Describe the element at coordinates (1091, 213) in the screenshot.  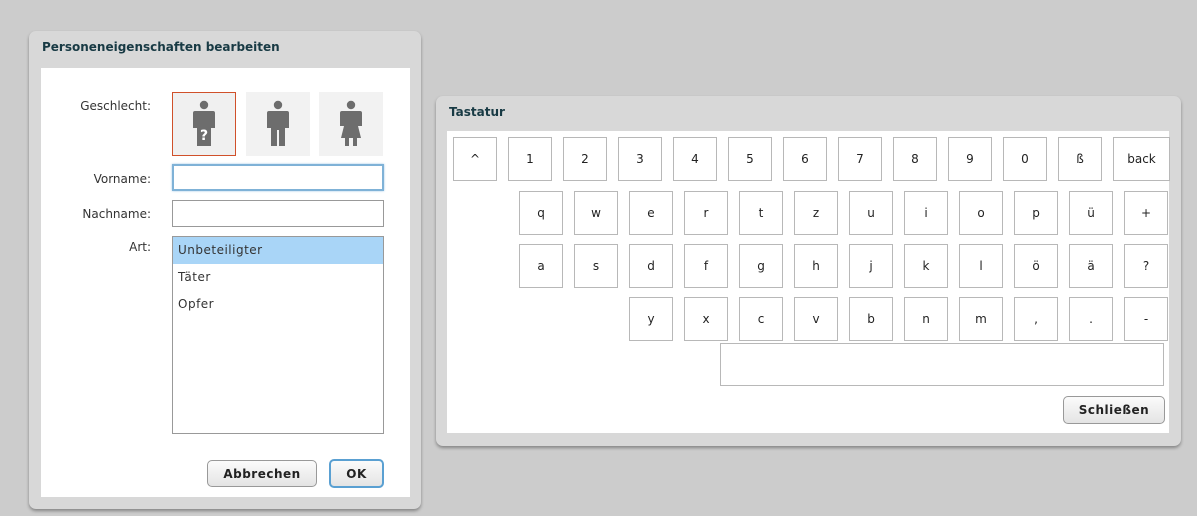
I see `keyboard-key: ü` at that location.